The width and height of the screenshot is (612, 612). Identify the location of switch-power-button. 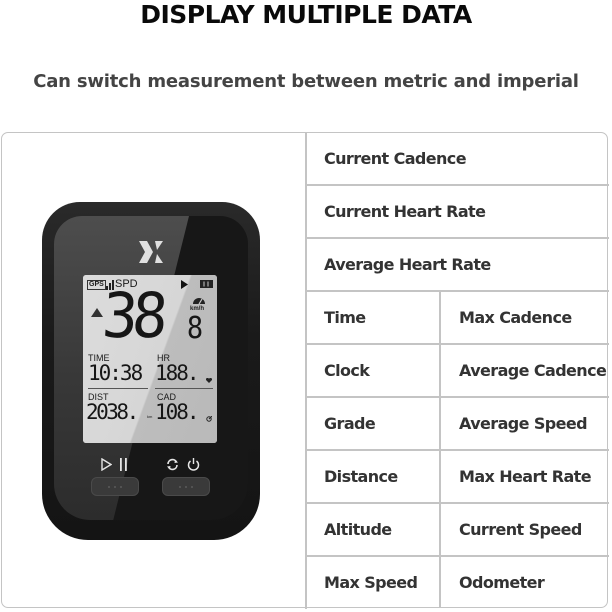
(186, 486).